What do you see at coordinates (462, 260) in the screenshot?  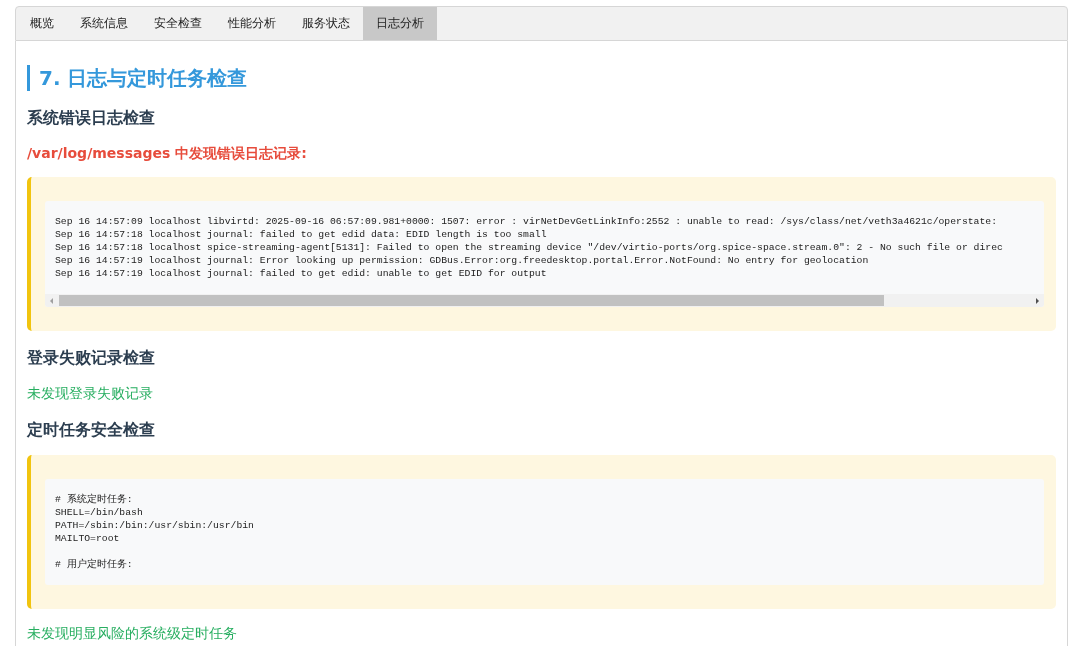 I see `code-line: Sep 16 14:57:19 localhost journal: Error looking up permission: GDBus.Error:org.freedesktop.portal.Error.NotFound: No entry for geolocation` at bounding box center [462, 260].